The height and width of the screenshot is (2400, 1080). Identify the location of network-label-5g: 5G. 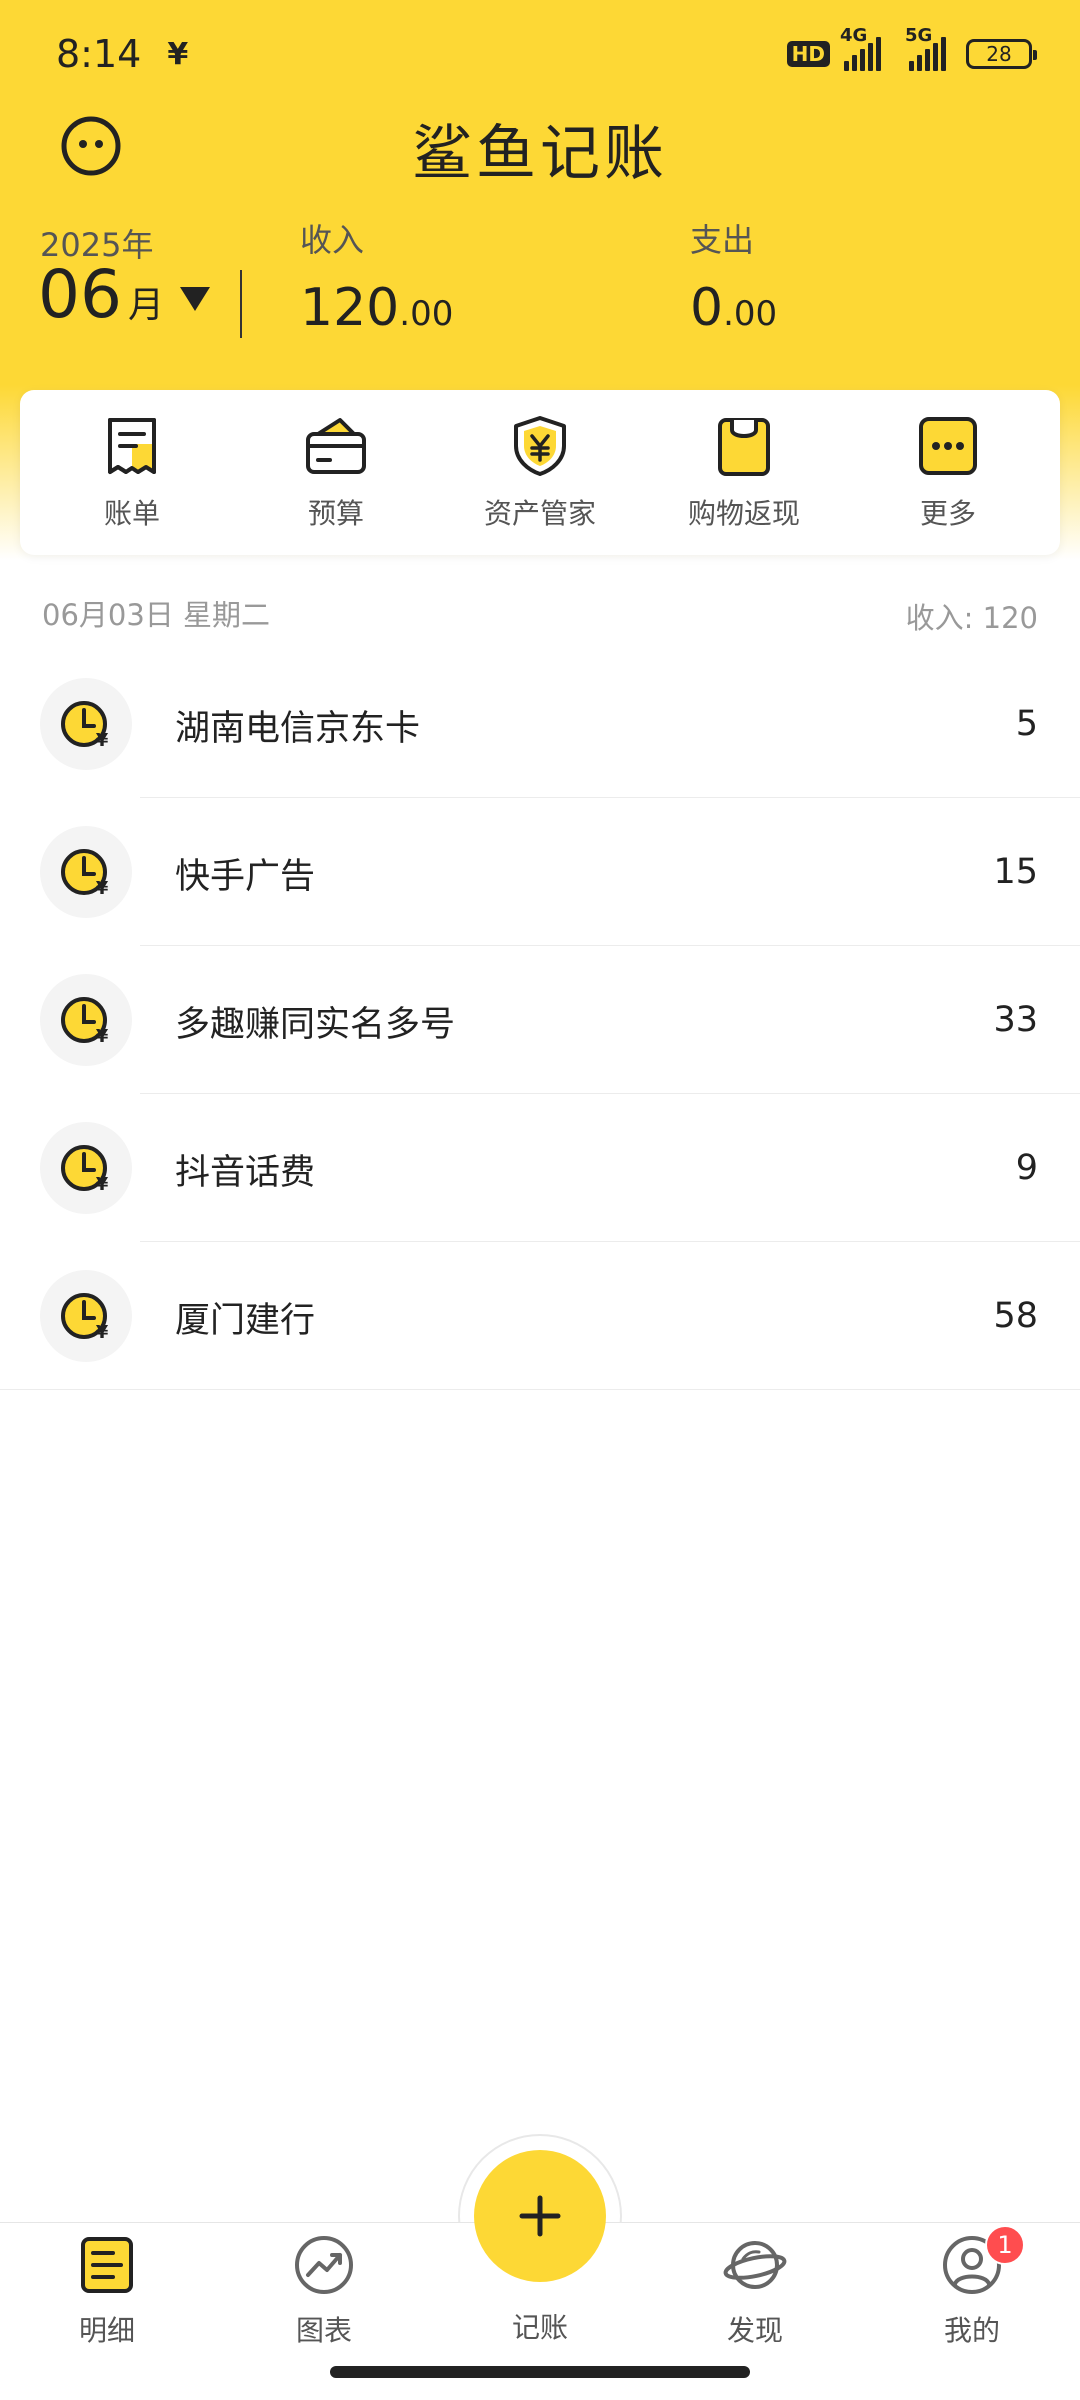
(919, 35).